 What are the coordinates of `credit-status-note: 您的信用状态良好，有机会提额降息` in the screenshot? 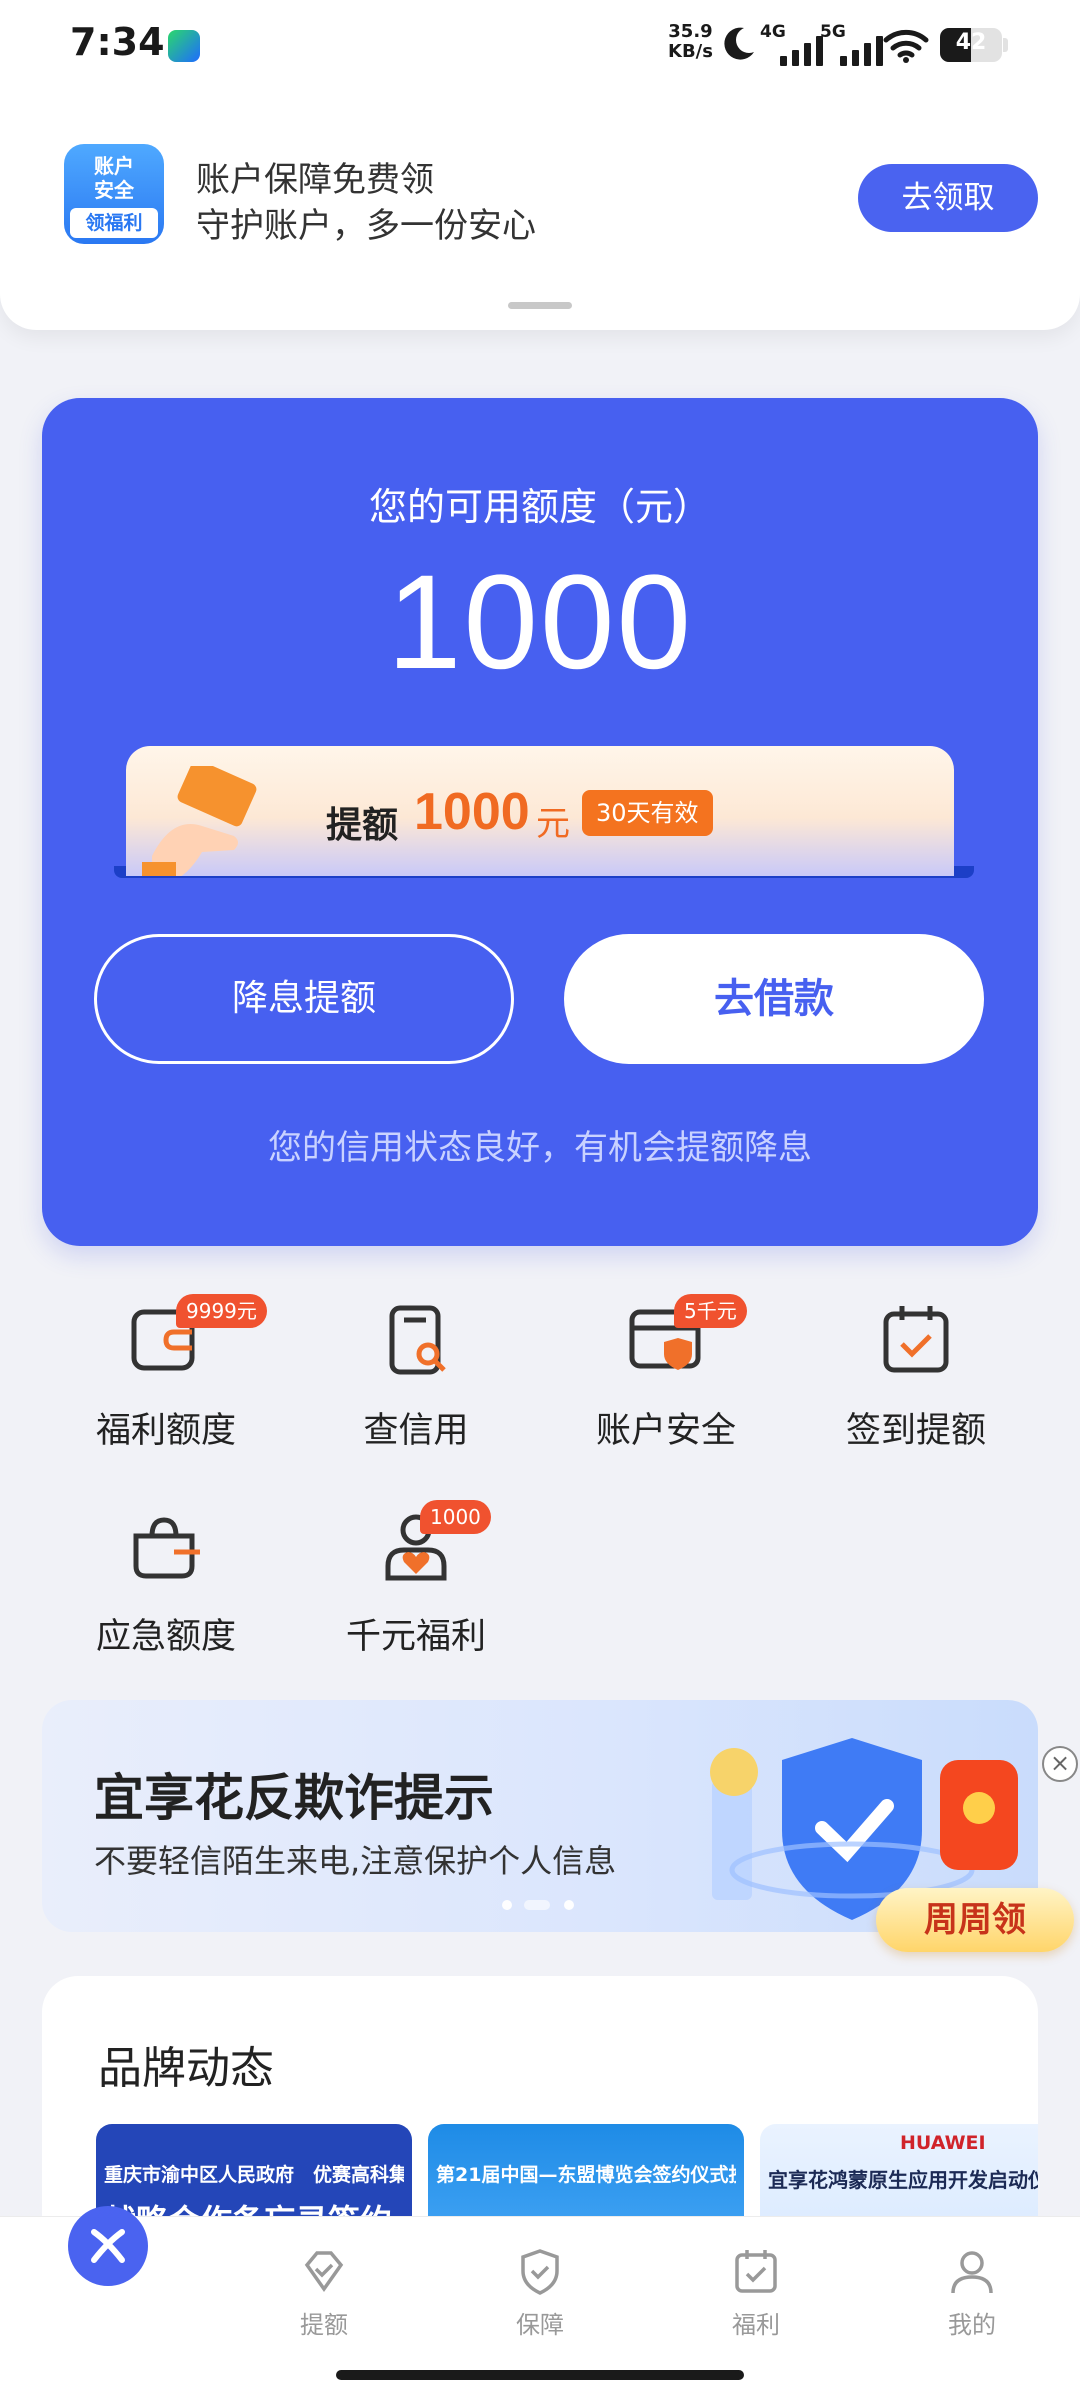 It's located at (540, 1148).